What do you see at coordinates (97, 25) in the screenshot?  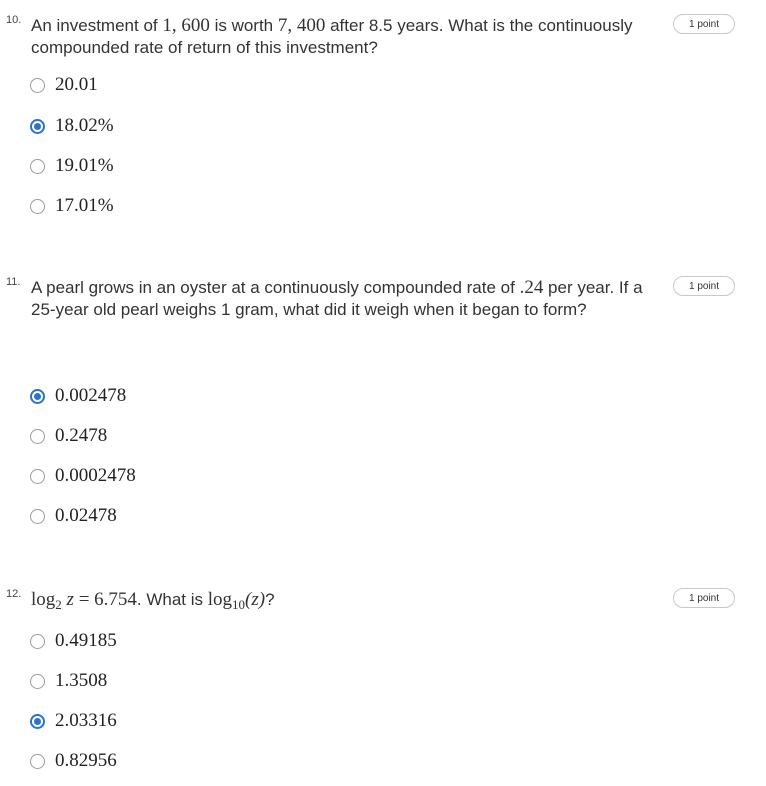 I see `question-text-part: An investment of` at bounding box center [97, 25].